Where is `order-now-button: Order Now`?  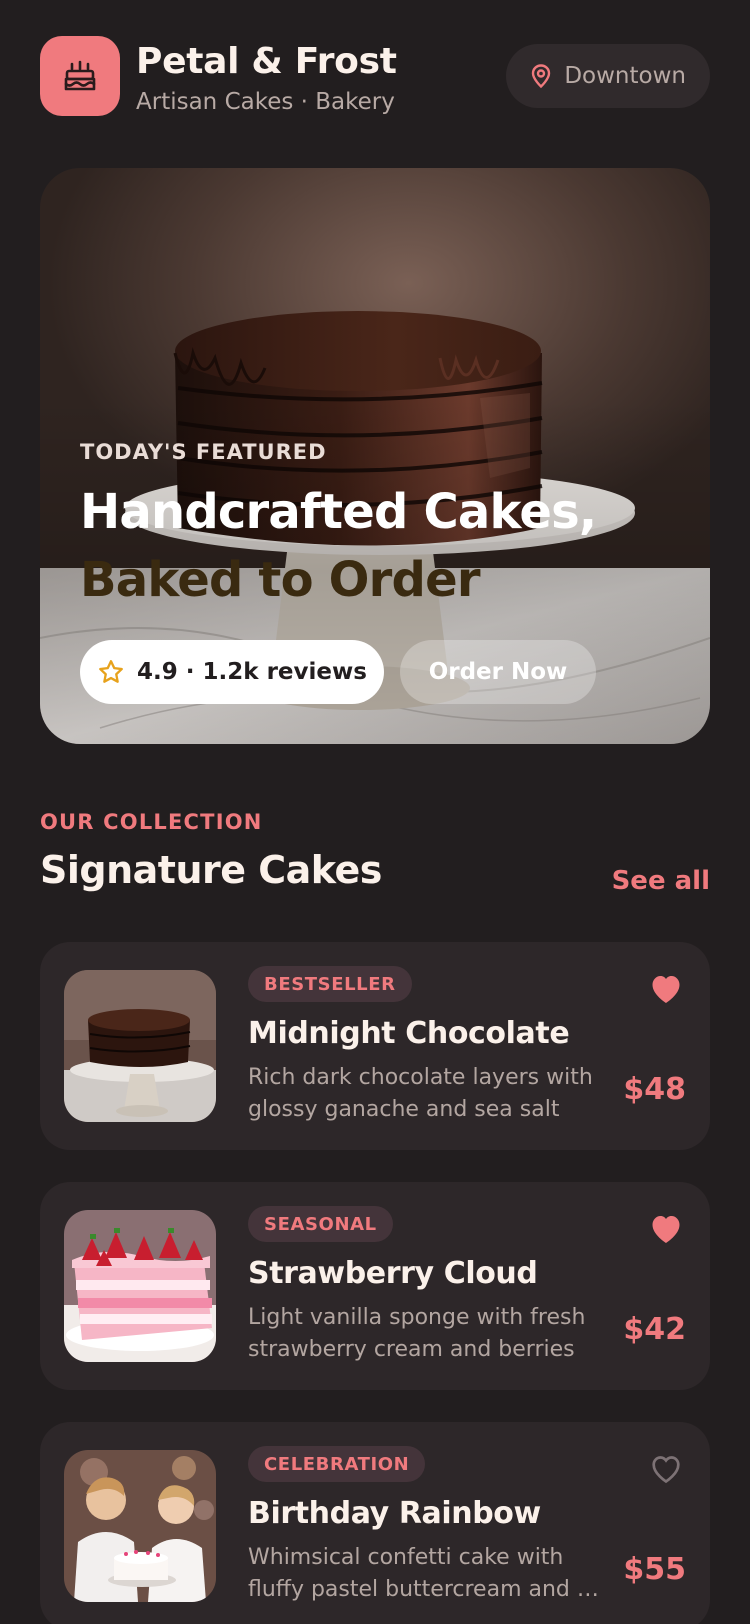 order-now-button: Order Now is located at coordinates (498, 672).